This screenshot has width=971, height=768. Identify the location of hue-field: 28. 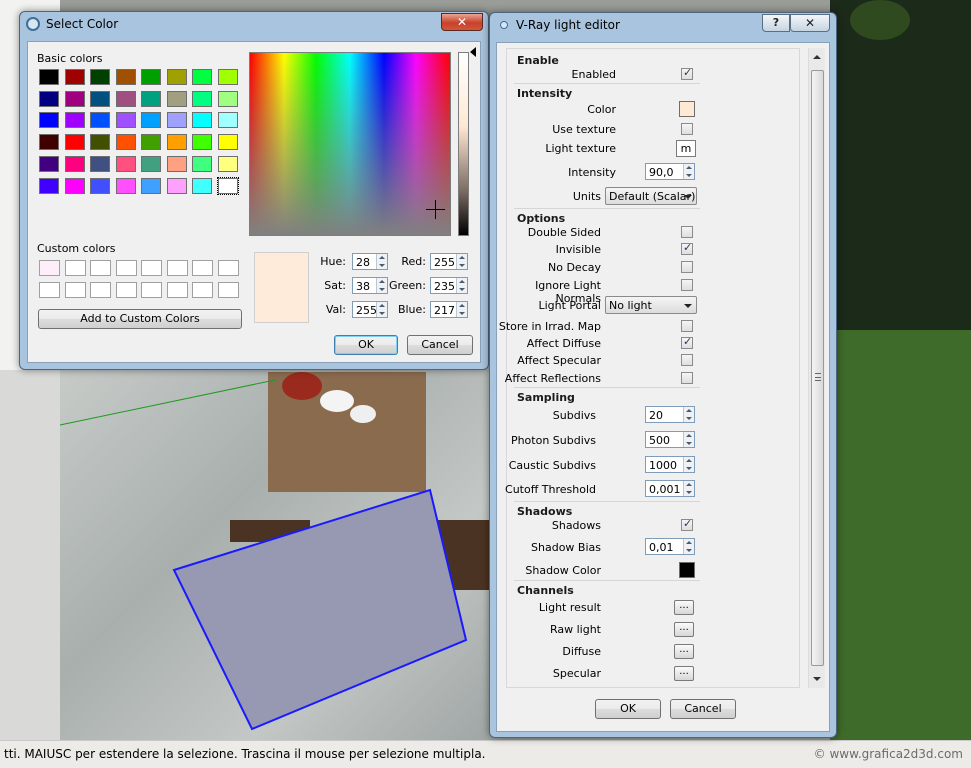
(370, 261).